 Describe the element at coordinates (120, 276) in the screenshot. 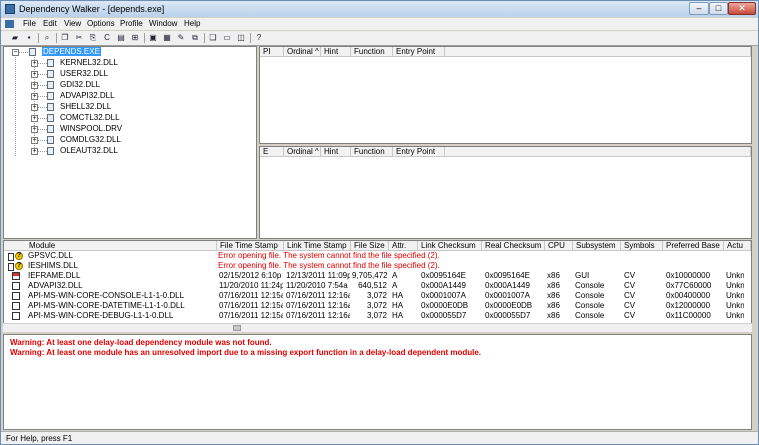

I see `module-name: IEFRAME.DLL` at that location.